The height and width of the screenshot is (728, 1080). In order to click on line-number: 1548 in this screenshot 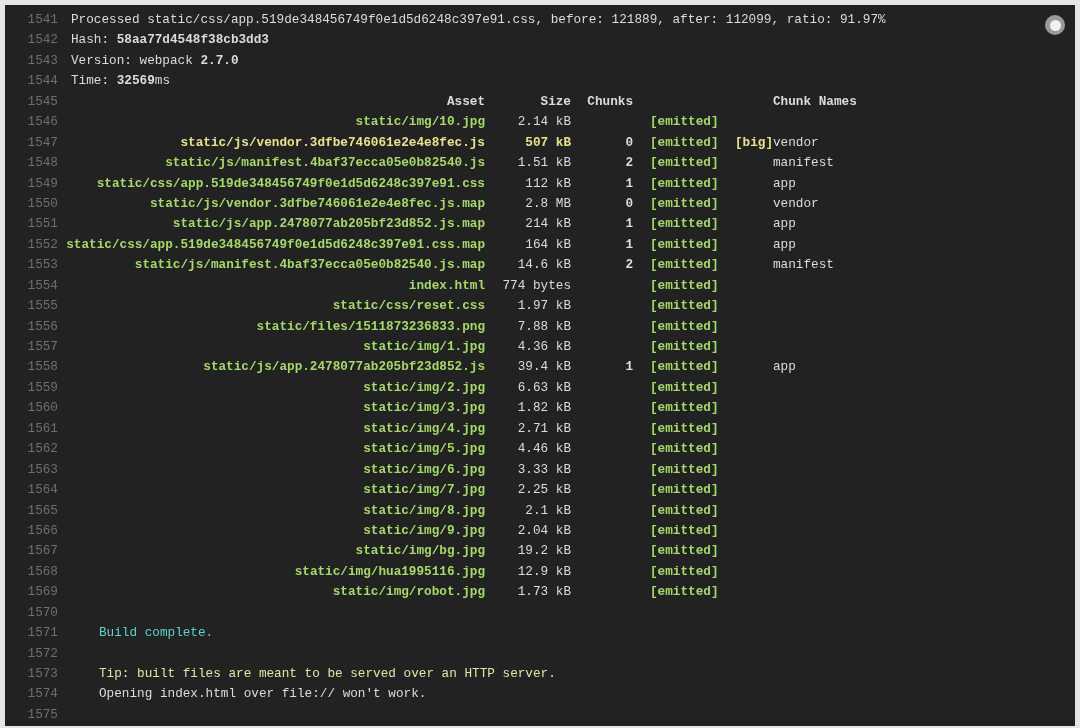, I will do `click(42, 164)`.